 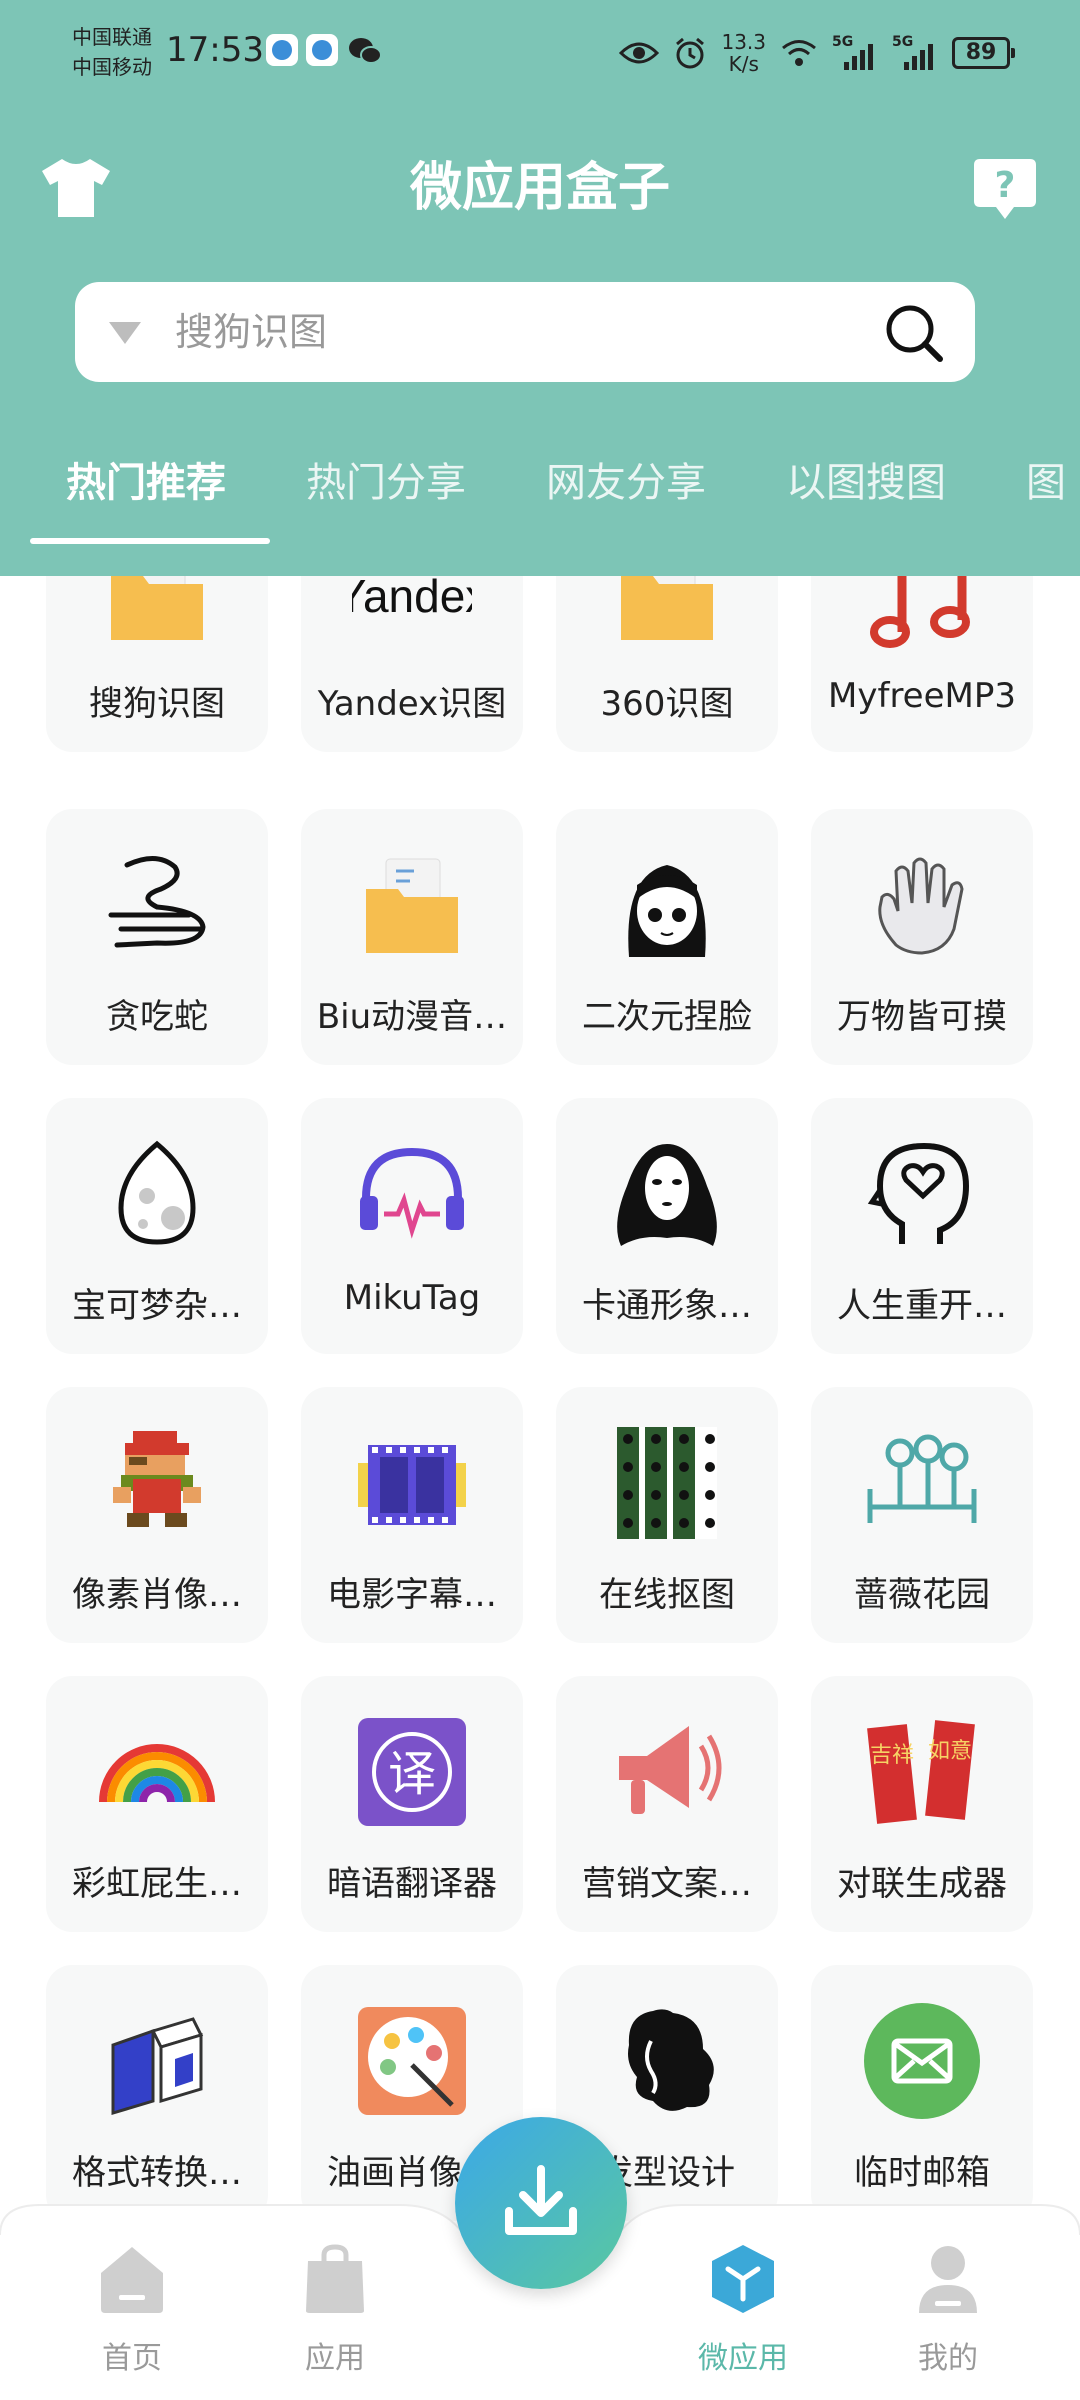 What do you see at coordinates (125, 333) in the screenshot?
I see `dropdown-triangle-icon` at bounding box center [125, 333].